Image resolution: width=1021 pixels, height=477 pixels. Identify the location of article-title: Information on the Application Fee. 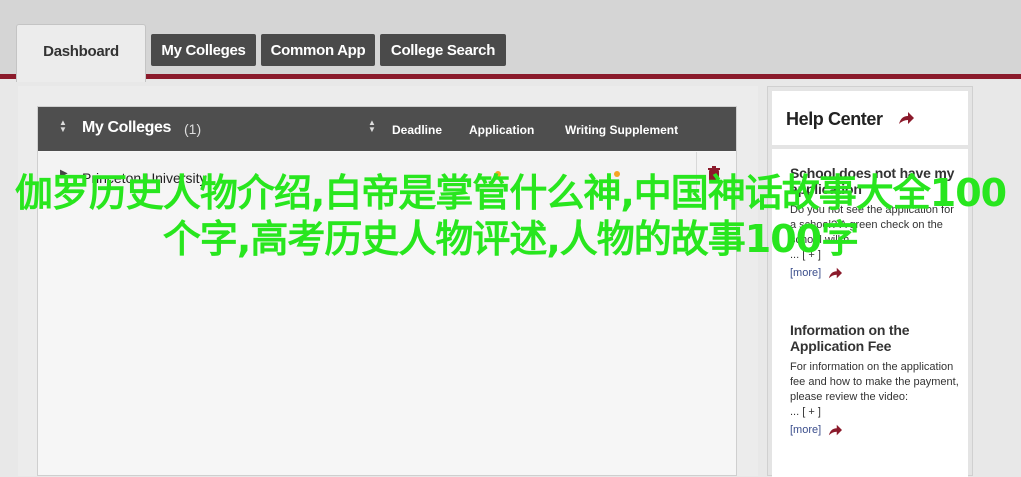
(875, 338).